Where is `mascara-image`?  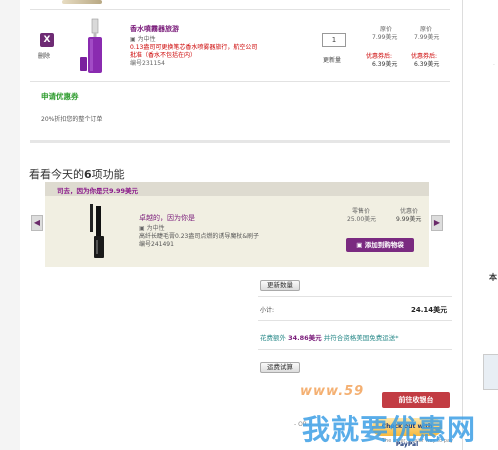 mascara-image is located at coordinates (95, 231).